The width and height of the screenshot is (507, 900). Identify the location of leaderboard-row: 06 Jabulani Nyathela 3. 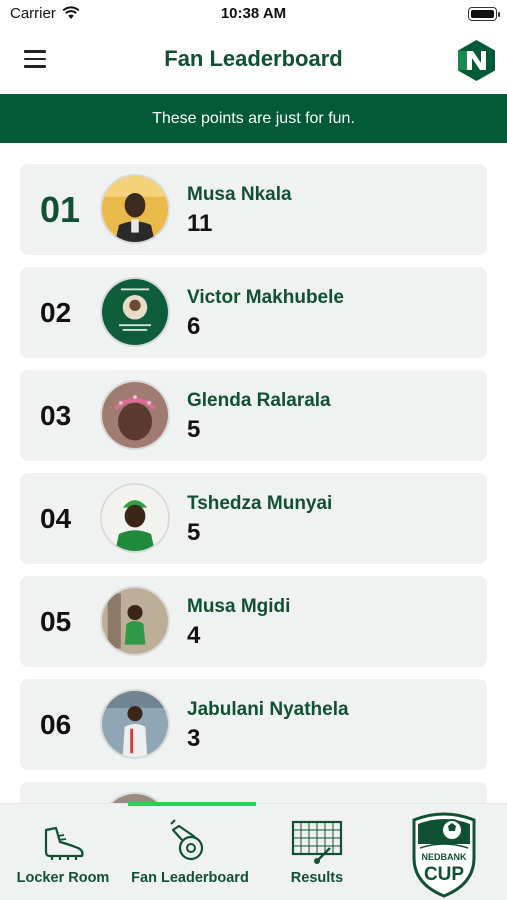
(253, 724).